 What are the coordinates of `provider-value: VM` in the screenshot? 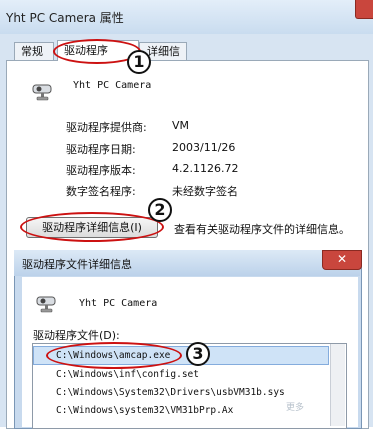 It's located at (181, 125).